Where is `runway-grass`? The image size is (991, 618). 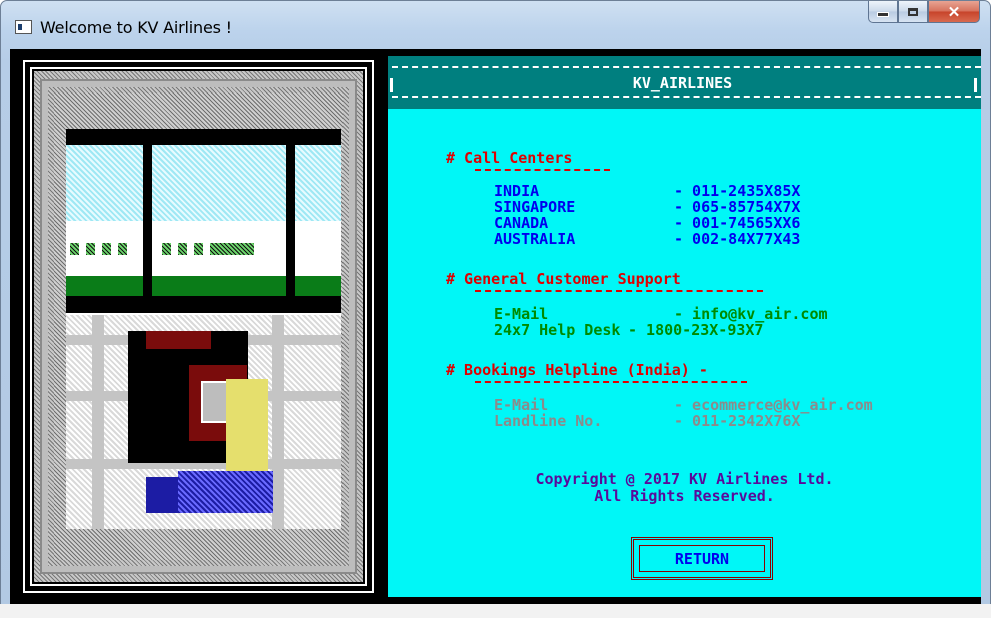
runway-grass is located at coordinates (203, 286).